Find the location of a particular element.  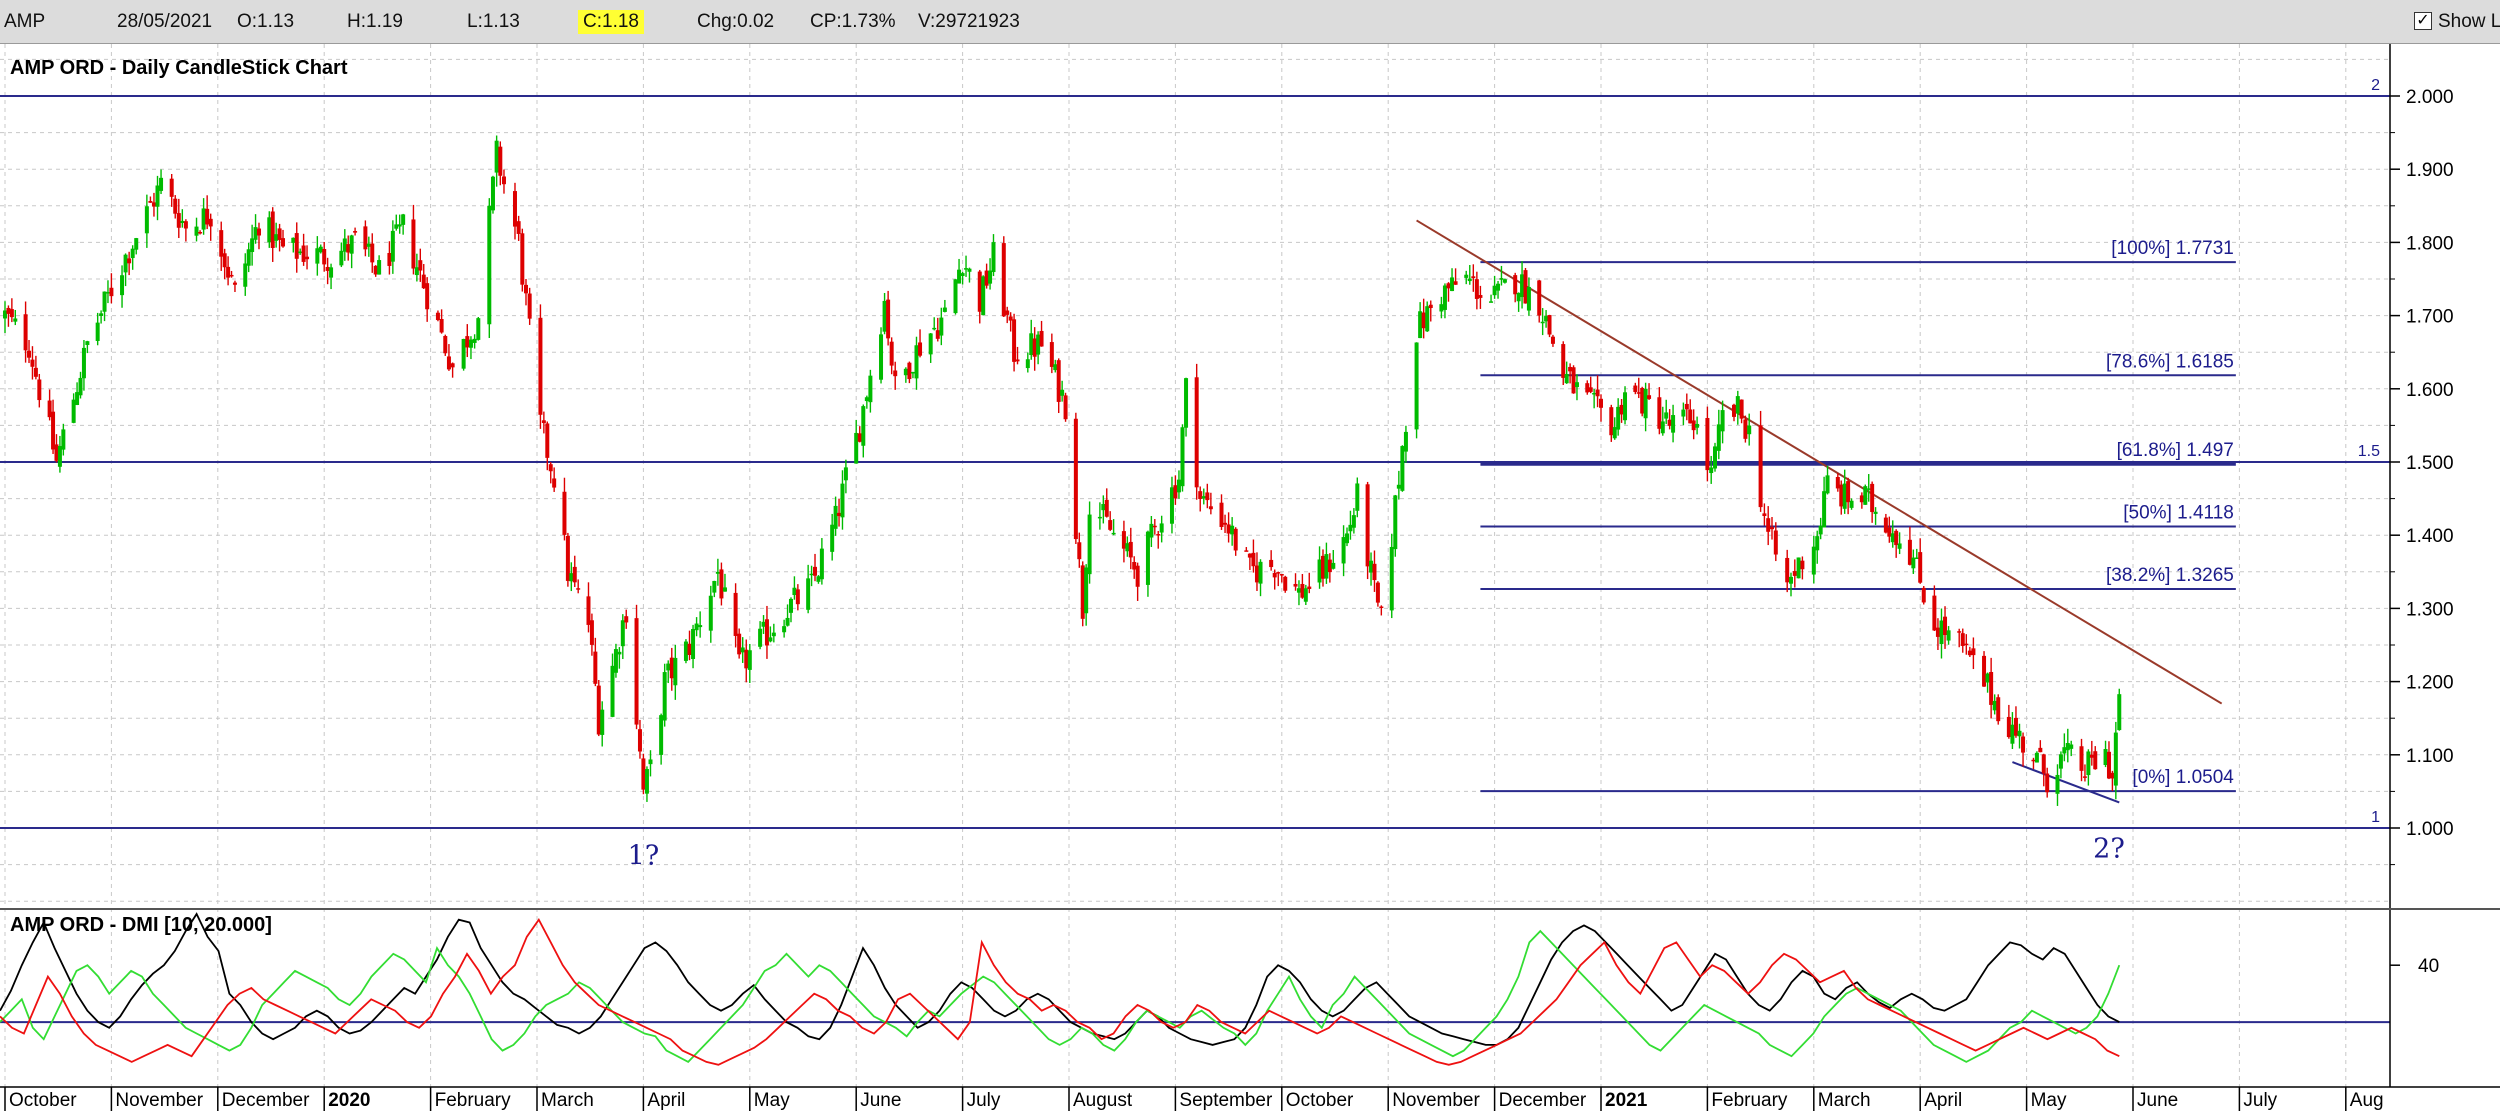

x-axis-label: September is located at coordinates (1226, 1100).